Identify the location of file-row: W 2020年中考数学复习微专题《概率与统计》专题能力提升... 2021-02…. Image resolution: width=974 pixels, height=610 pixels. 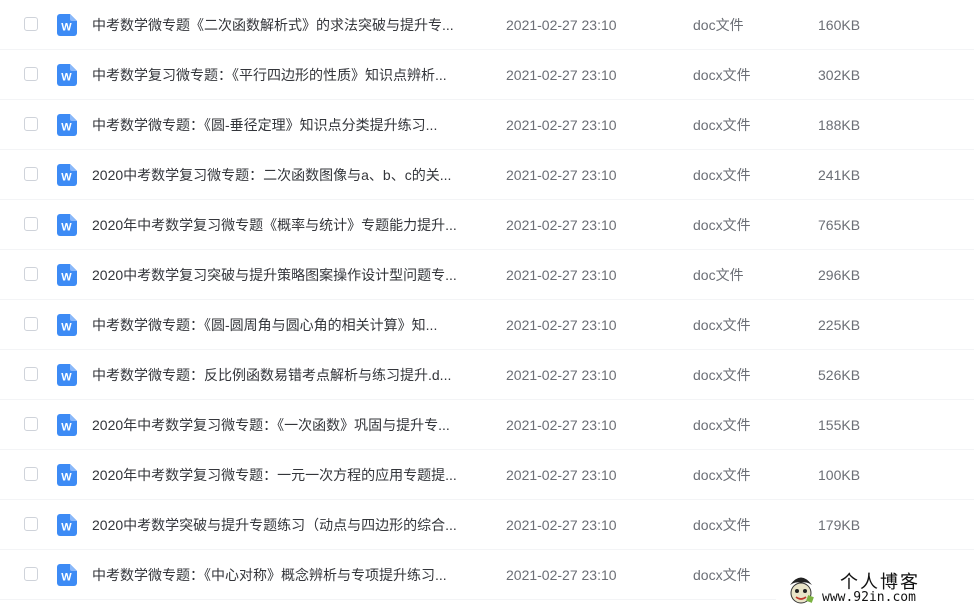
(487, 225).